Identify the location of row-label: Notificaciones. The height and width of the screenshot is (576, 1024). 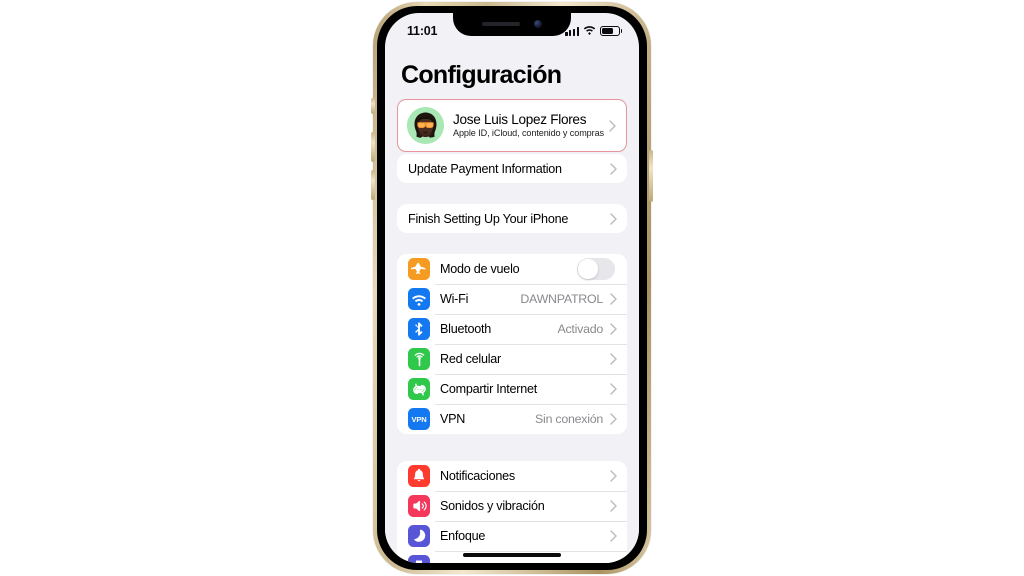
(477, 476).